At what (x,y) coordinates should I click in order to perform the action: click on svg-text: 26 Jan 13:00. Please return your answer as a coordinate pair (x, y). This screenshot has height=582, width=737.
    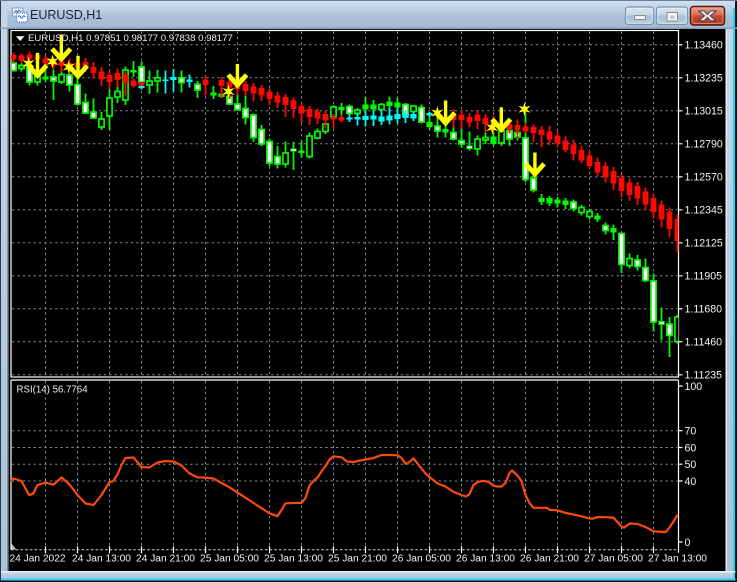
    Looking at the image, I should click on (485, 558).